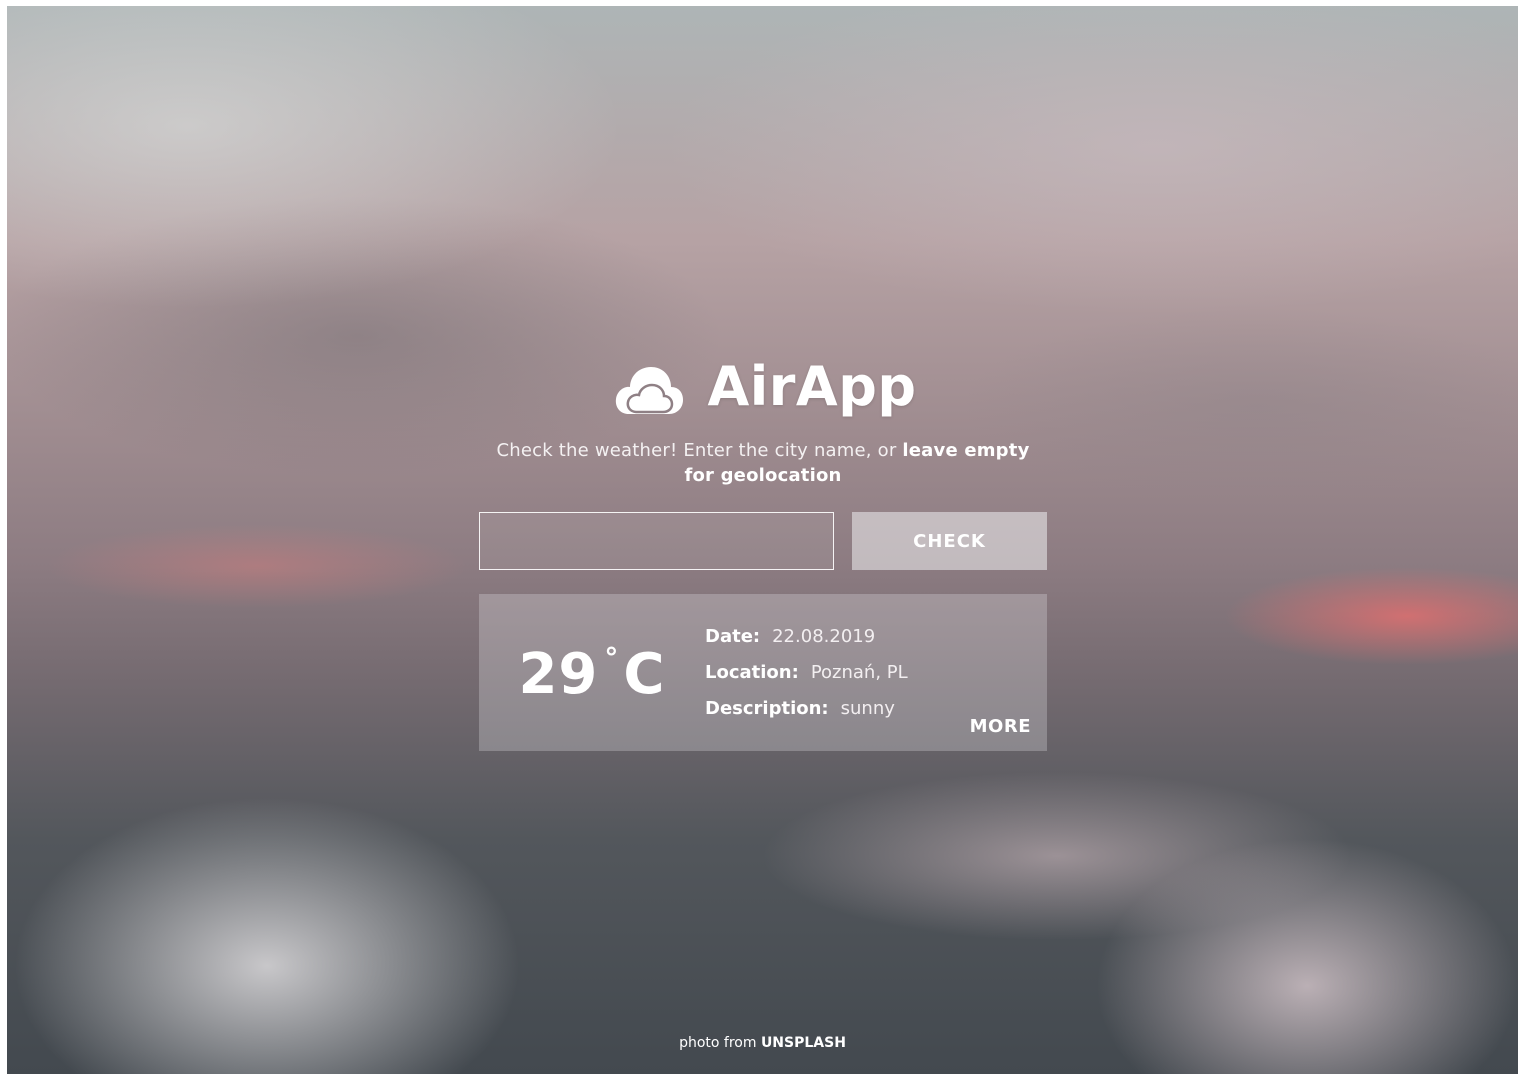 Image resolution: width=1523 pixels, height=1075 pixels. I want to click on location-label: Location:, so click(752, 672).